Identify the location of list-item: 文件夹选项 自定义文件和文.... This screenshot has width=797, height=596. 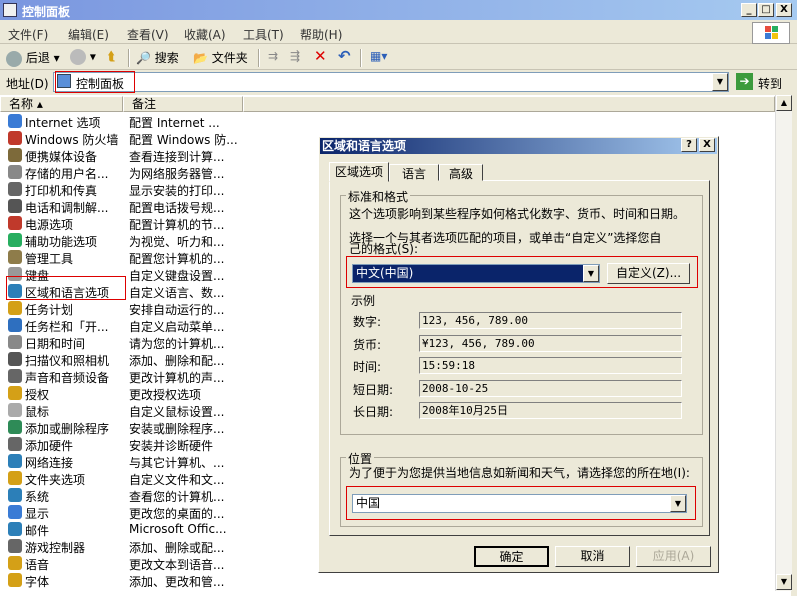
(120, 478).